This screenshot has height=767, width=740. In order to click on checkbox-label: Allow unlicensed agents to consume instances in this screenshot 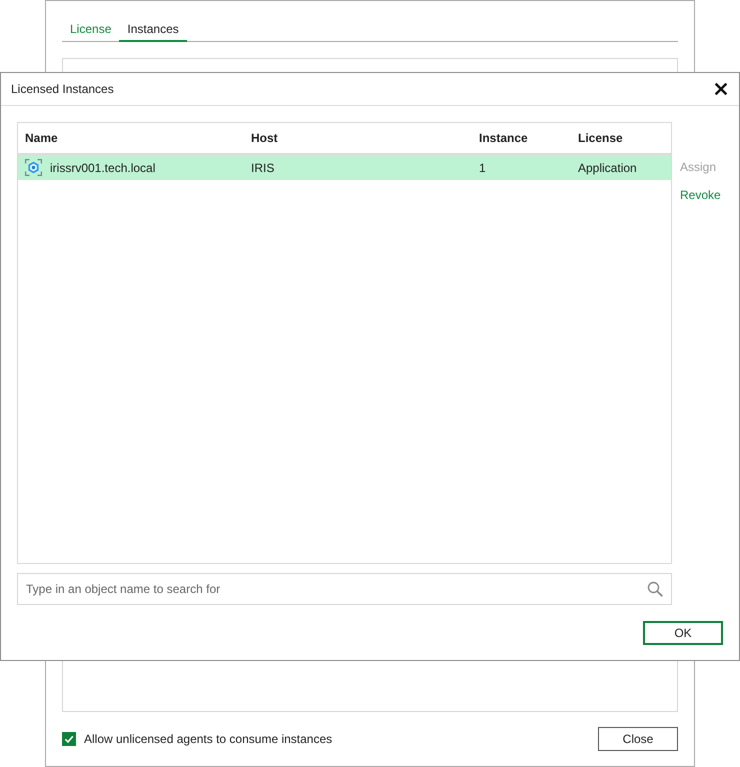, I will do `click(208, 739)`.